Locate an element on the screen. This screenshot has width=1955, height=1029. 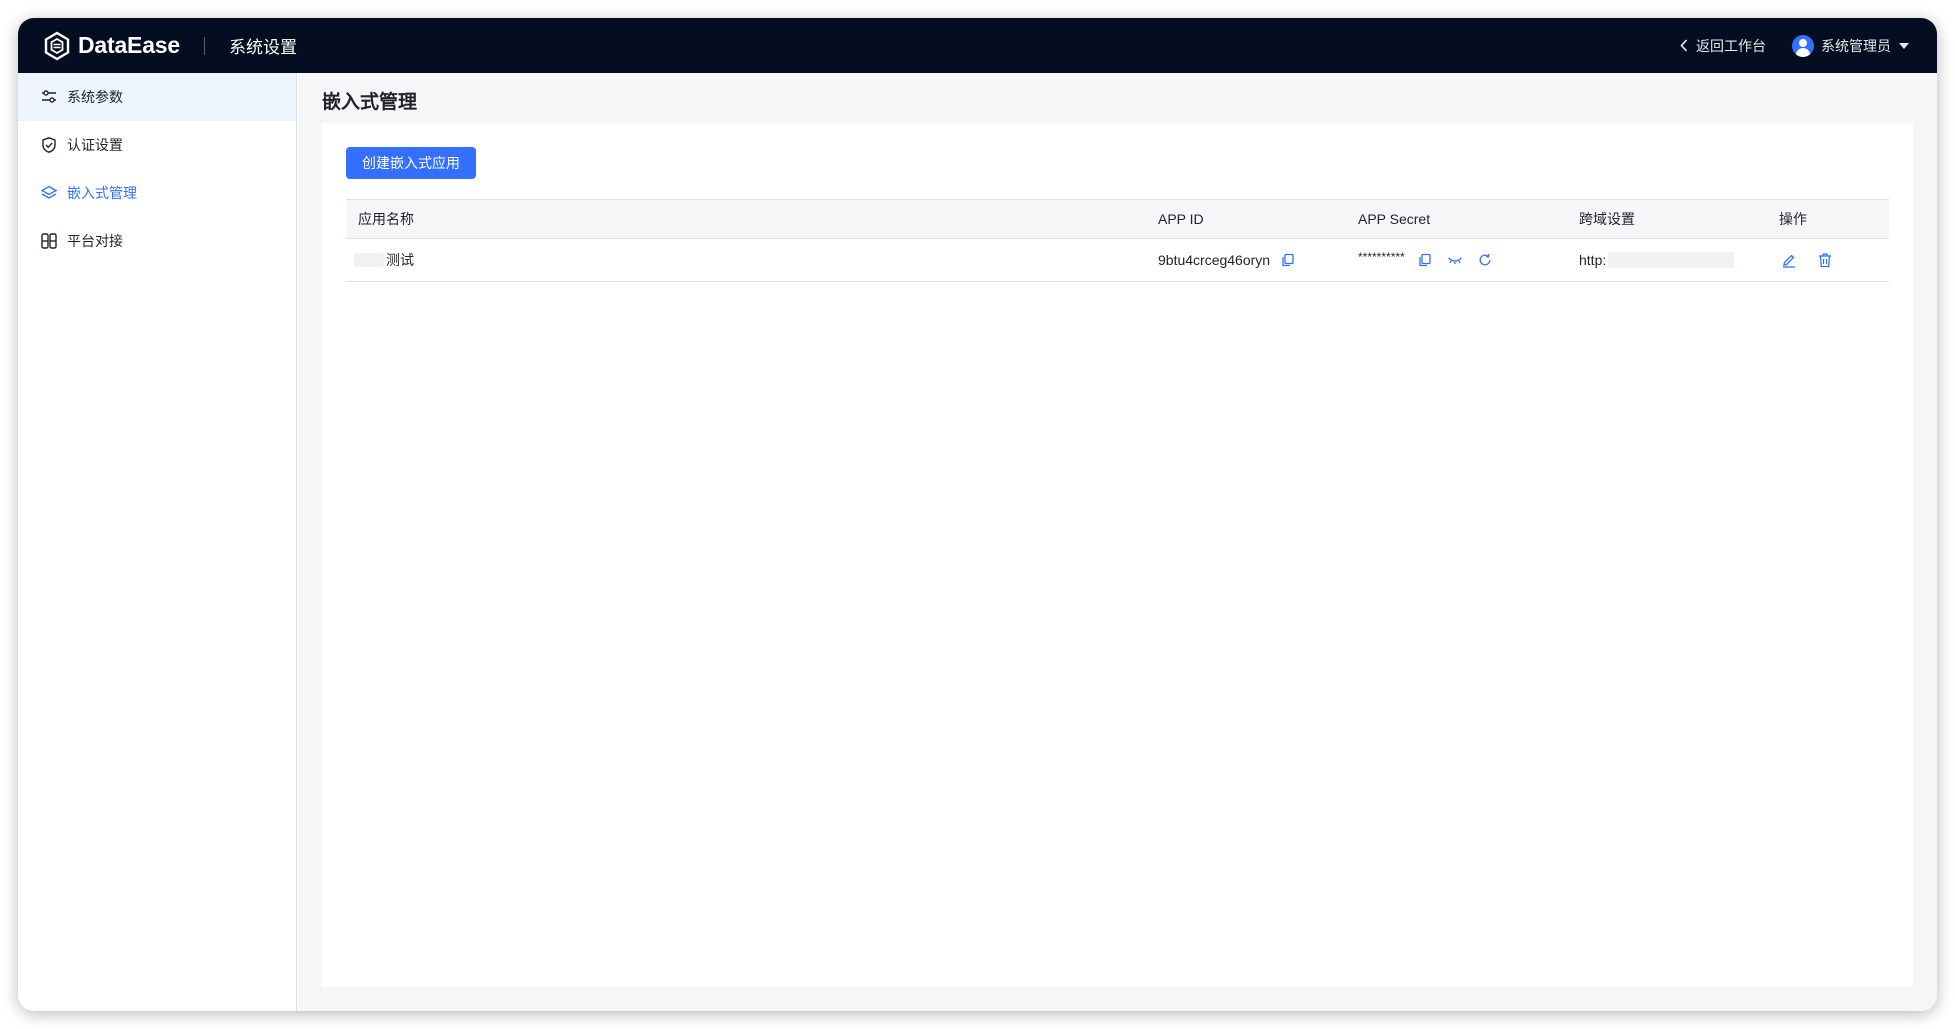
copy-secret-button is located at coordinates (1425, 260).